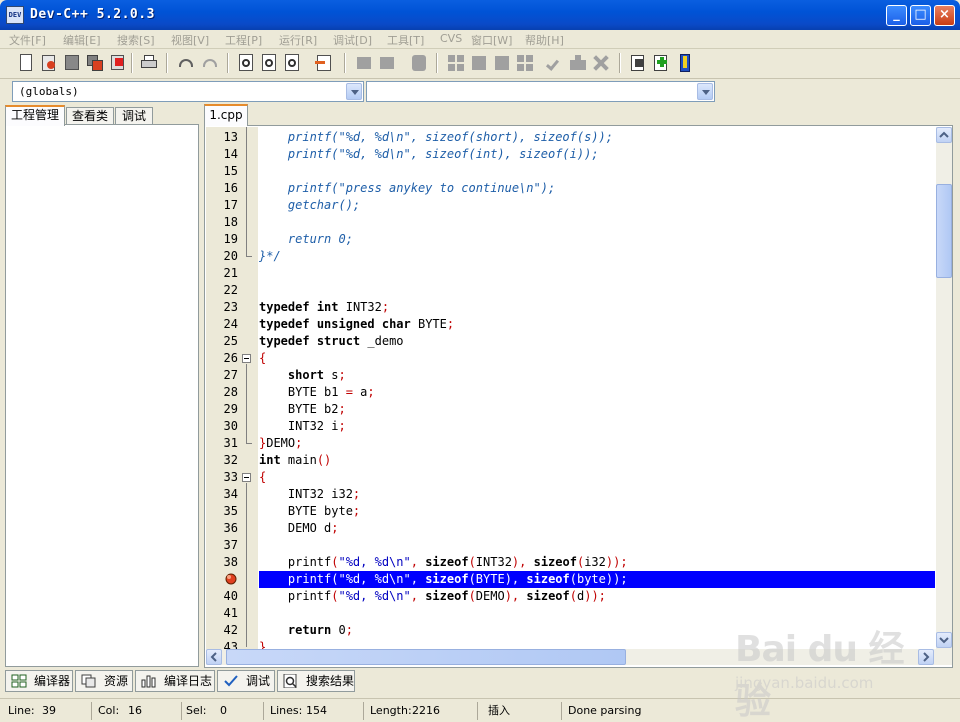 Image resolution: width=960 pixels, height=722 pixels. What do you see at coordinates (405, 40) in the screenshot?
I see `menu-tools: 工具[T]` at bounding box center [405, 40].